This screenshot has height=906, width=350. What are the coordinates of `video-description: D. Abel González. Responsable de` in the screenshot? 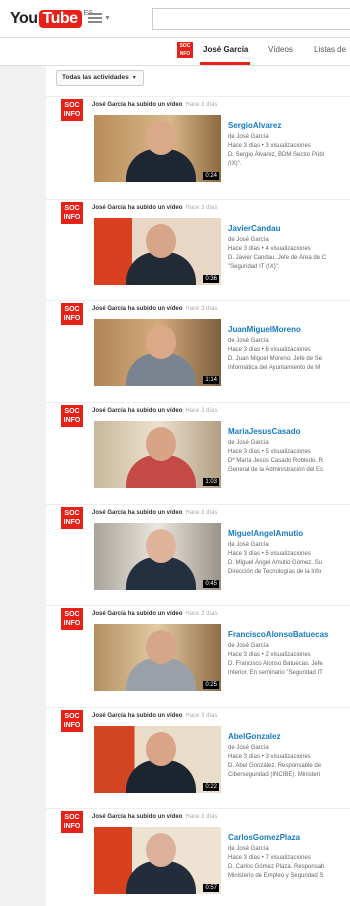 It's located at (275, 766).